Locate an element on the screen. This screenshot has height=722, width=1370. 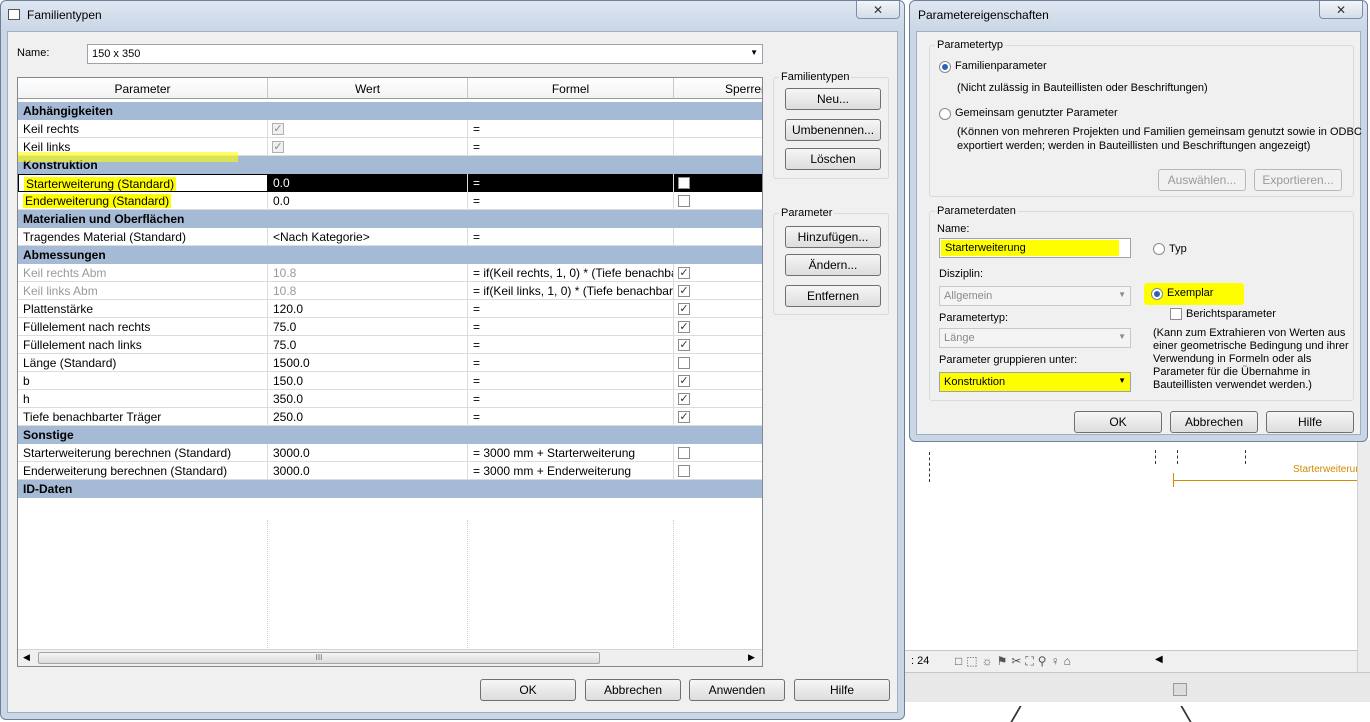
table-row: Starterweiterung (Standard) 0.0 = is located at coordinates (390, 183).